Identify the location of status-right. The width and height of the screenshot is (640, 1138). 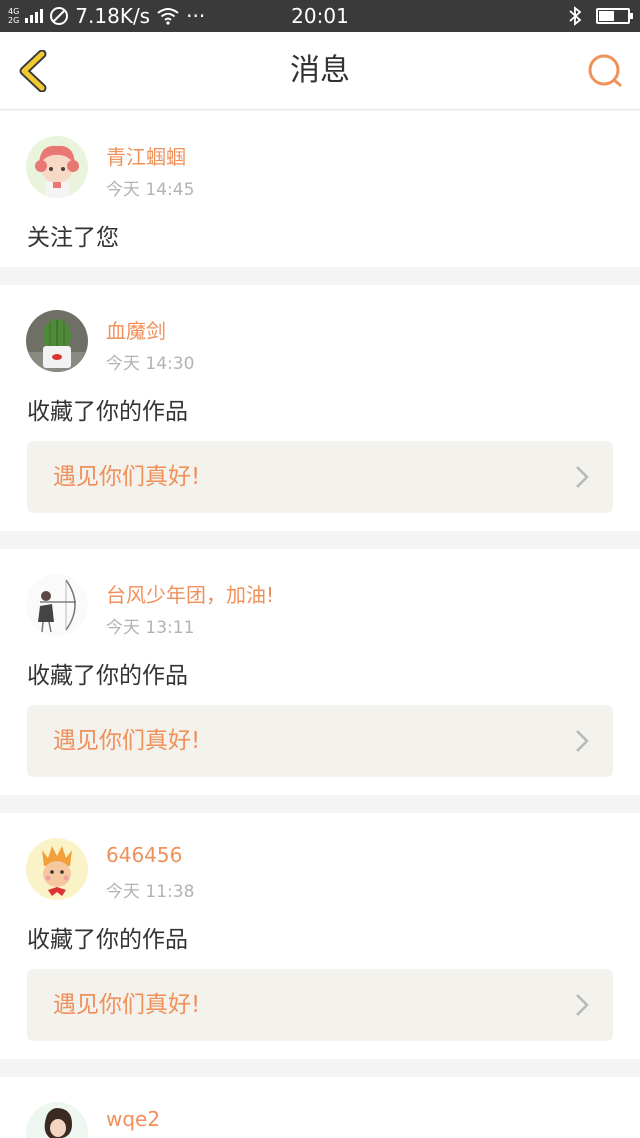
(600, 16).